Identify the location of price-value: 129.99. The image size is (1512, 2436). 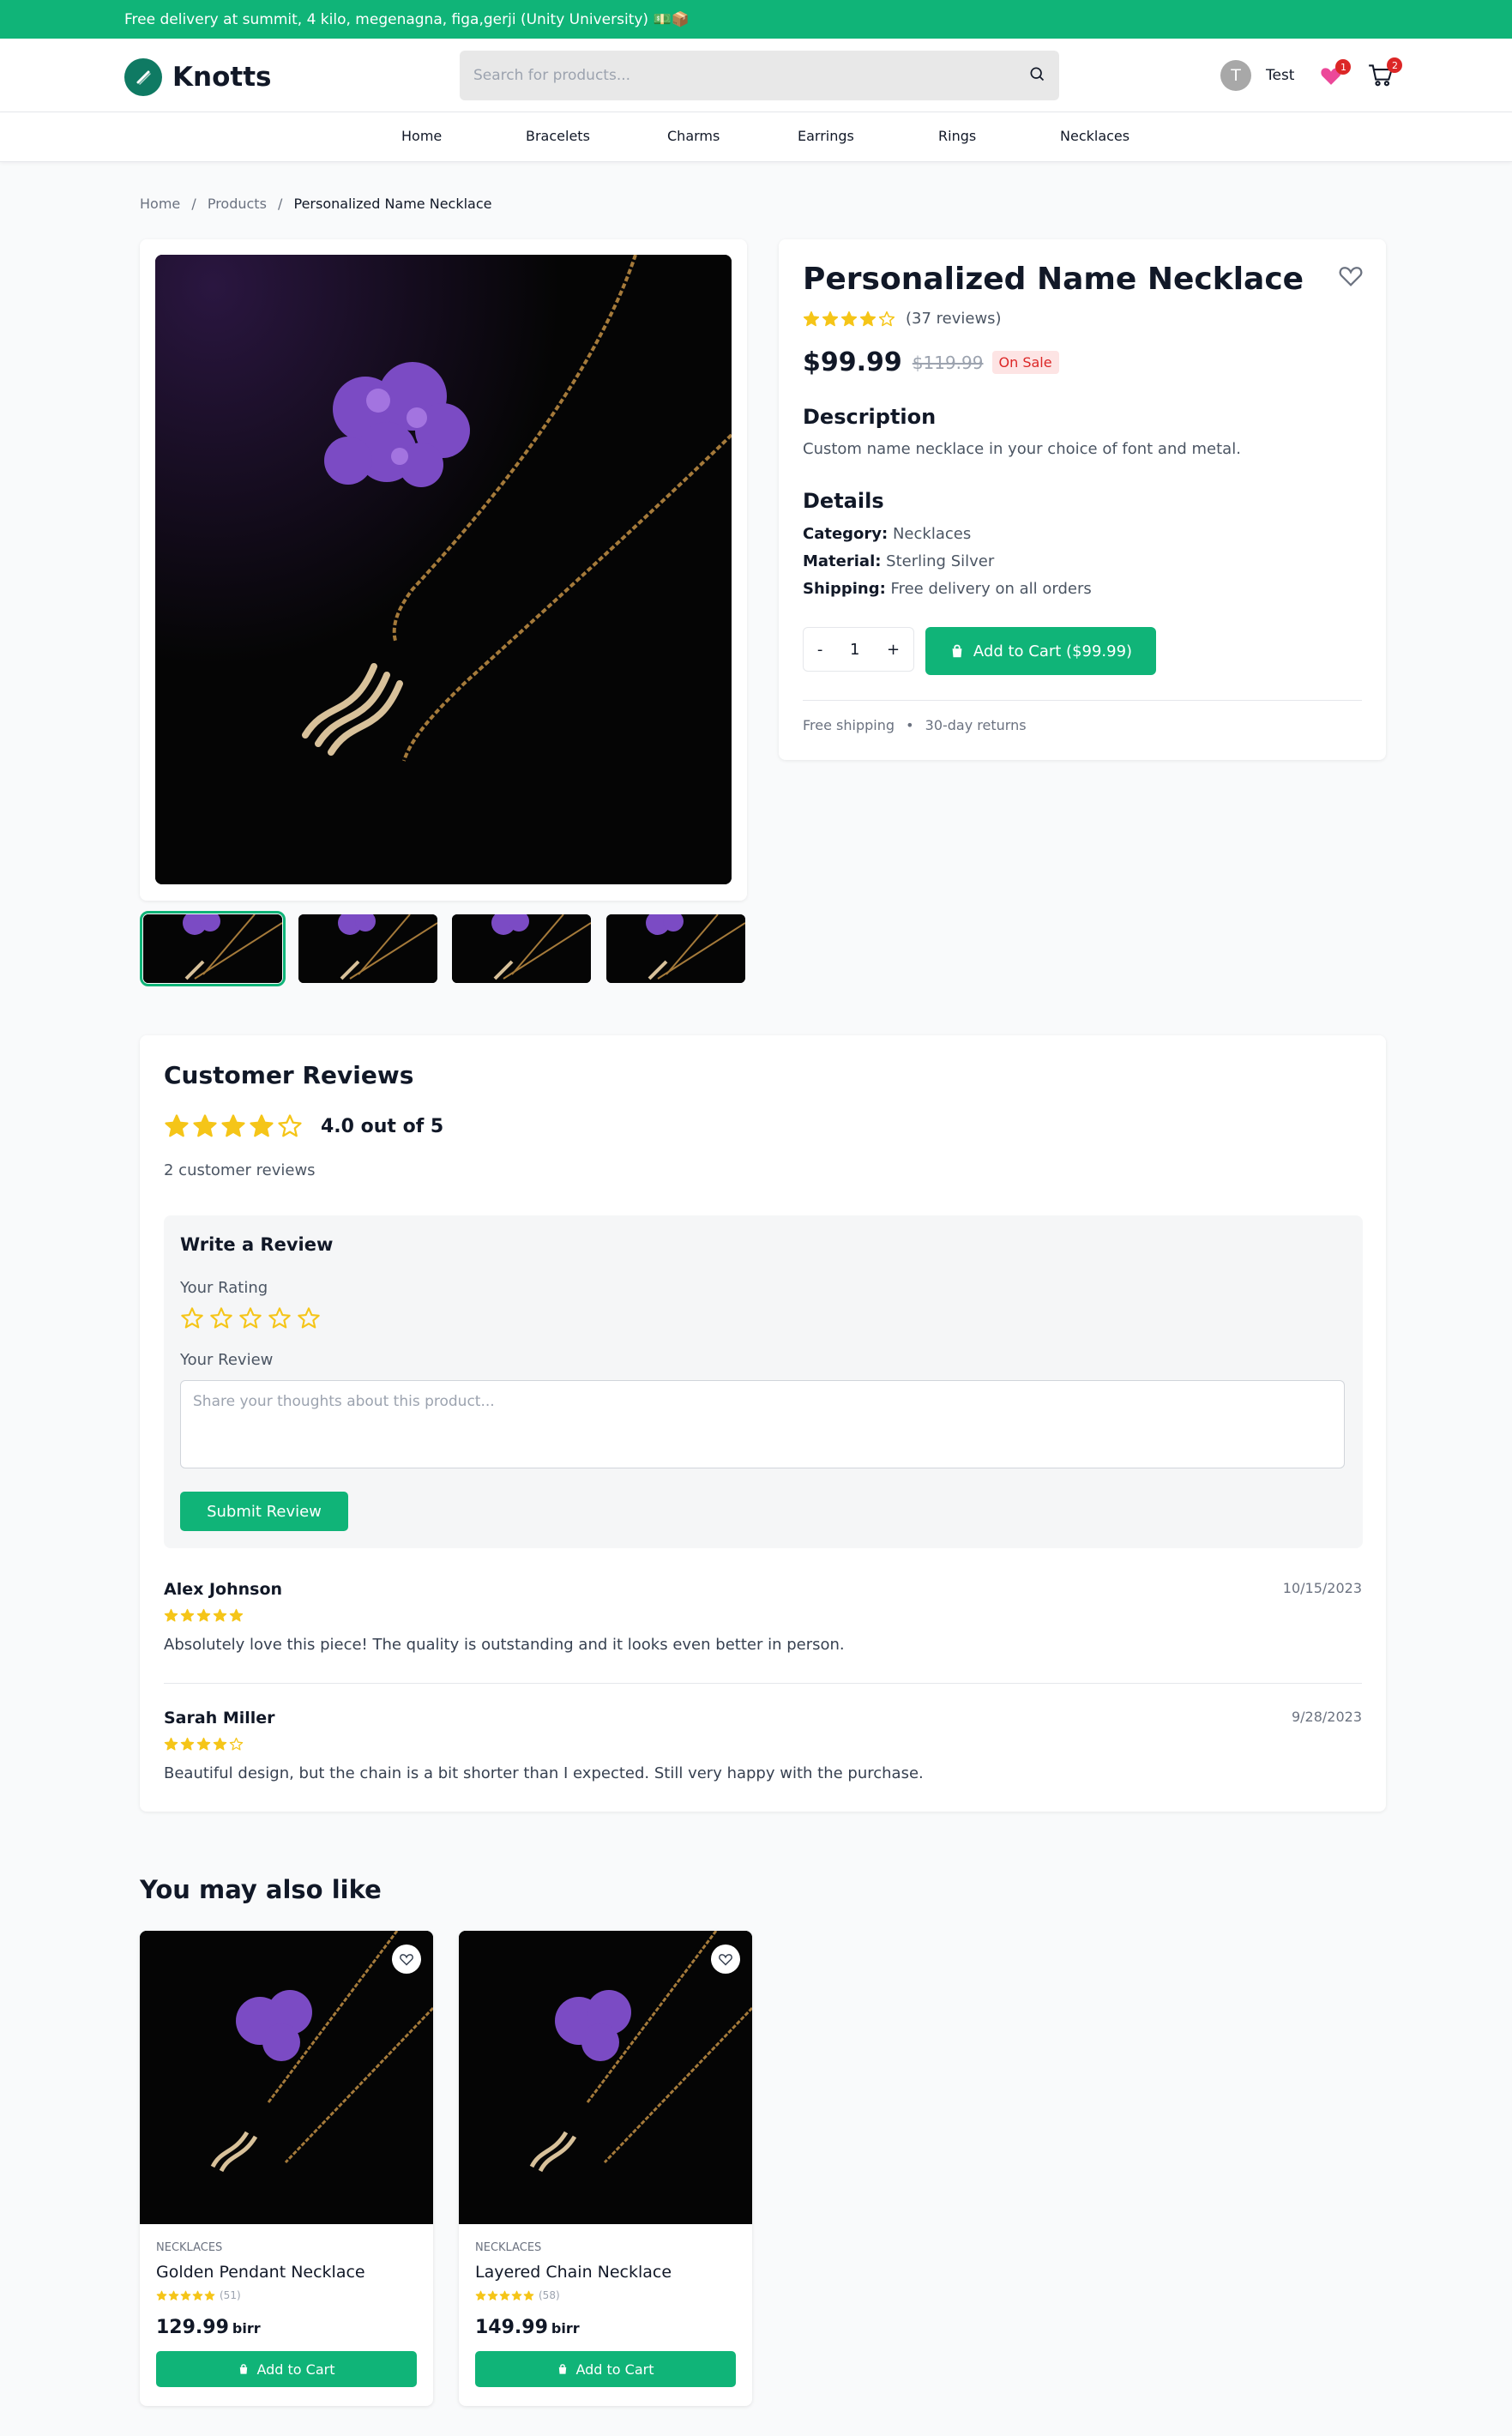
(192, 2327).